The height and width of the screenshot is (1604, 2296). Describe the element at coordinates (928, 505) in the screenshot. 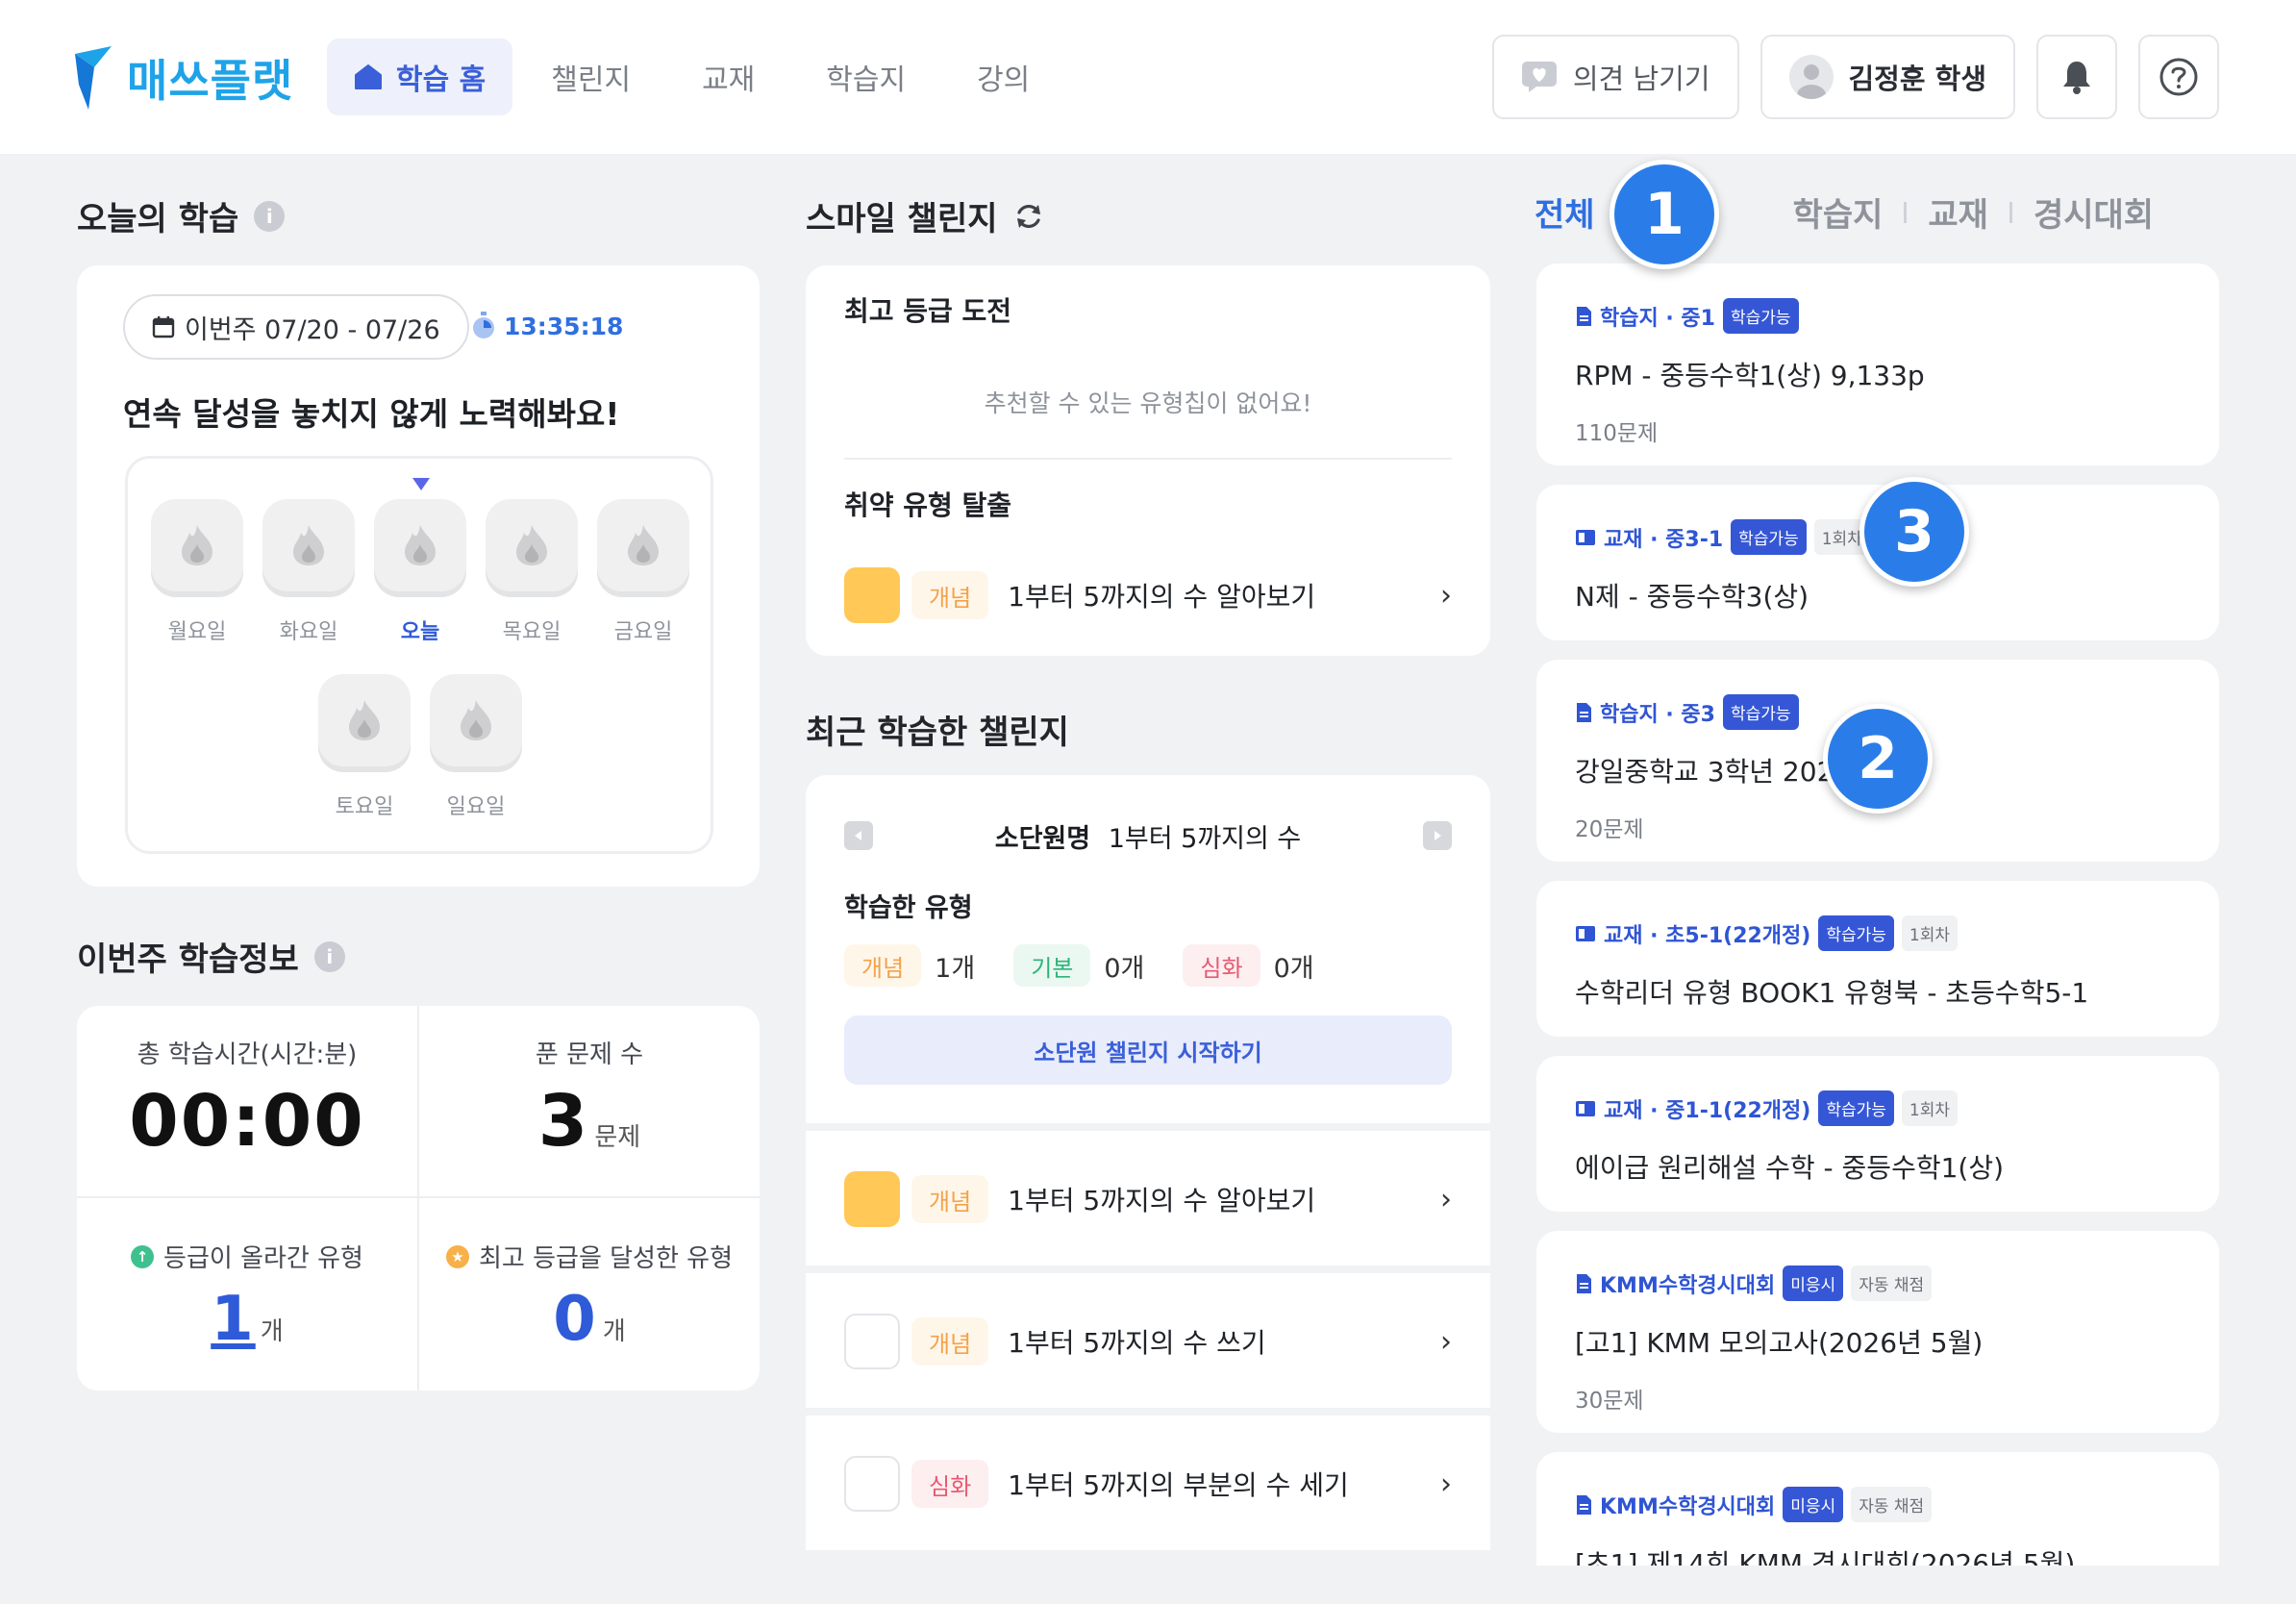

I see `weak-type-label: 취약 유형 탈출` at that location.